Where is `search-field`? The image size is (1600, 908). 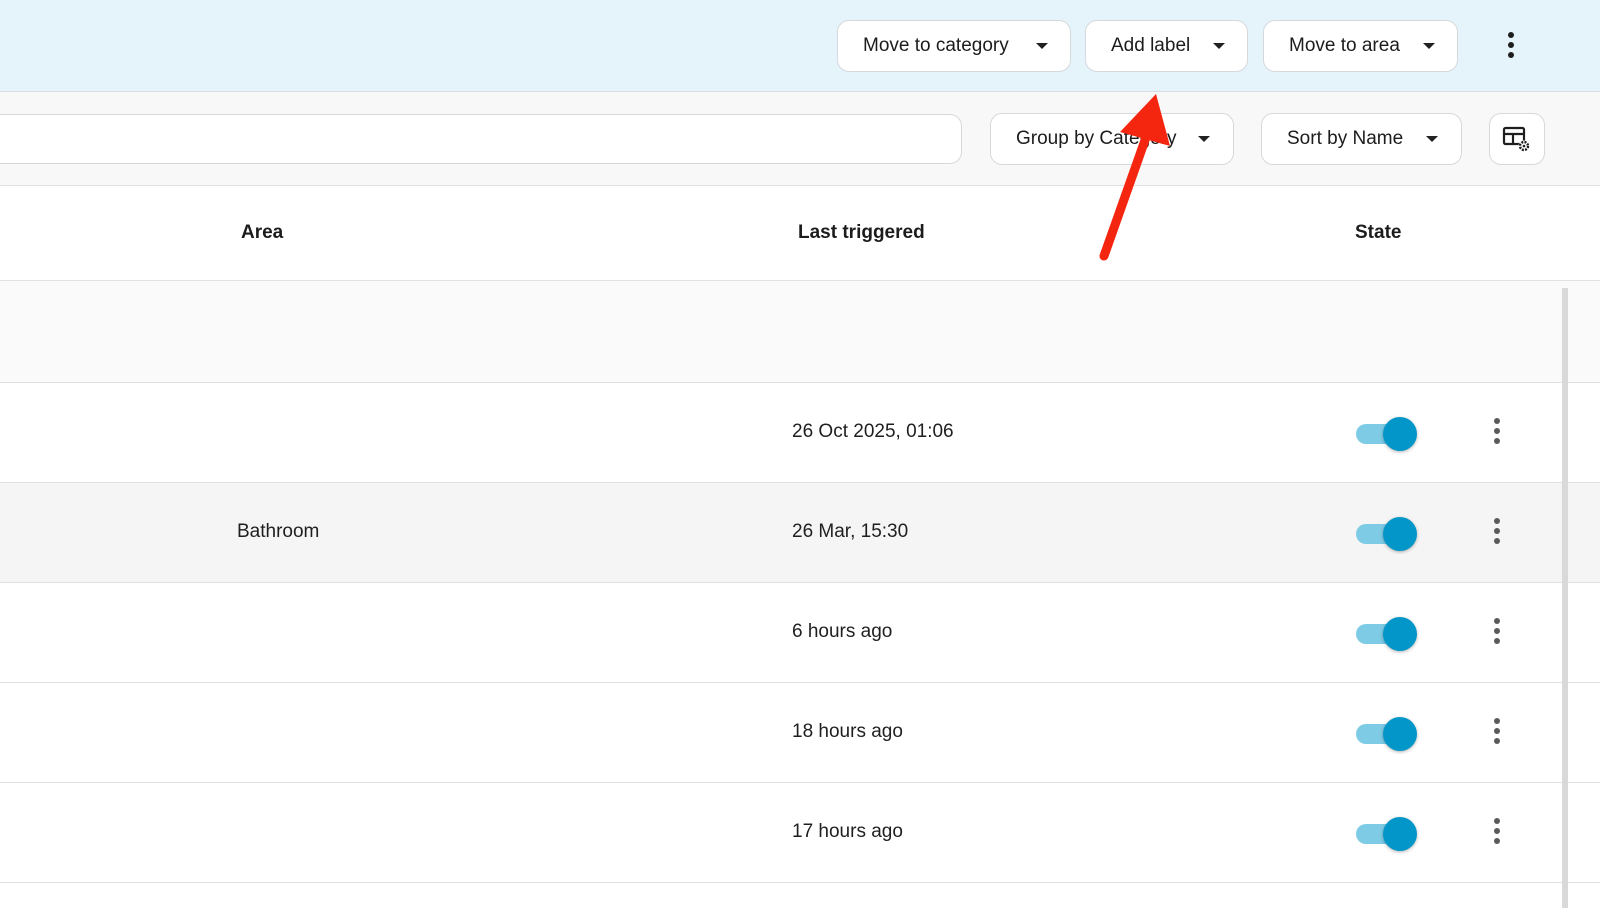
search-field is located at coordinates (481, 139).